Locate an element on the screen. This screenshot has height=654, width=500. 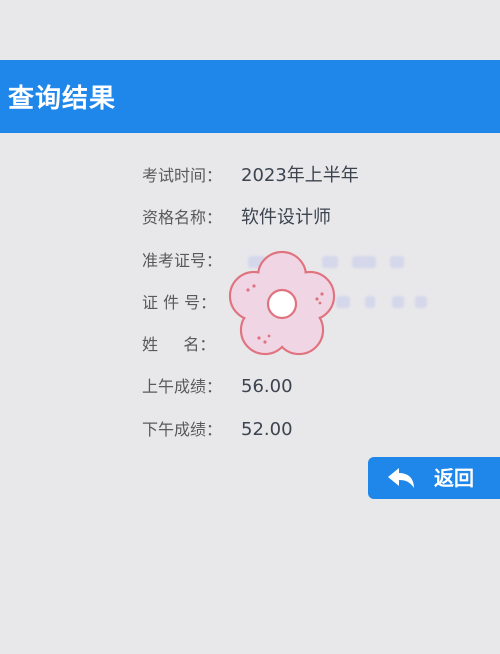
back-button-label: 返回 is located at coordinates (454, 478).